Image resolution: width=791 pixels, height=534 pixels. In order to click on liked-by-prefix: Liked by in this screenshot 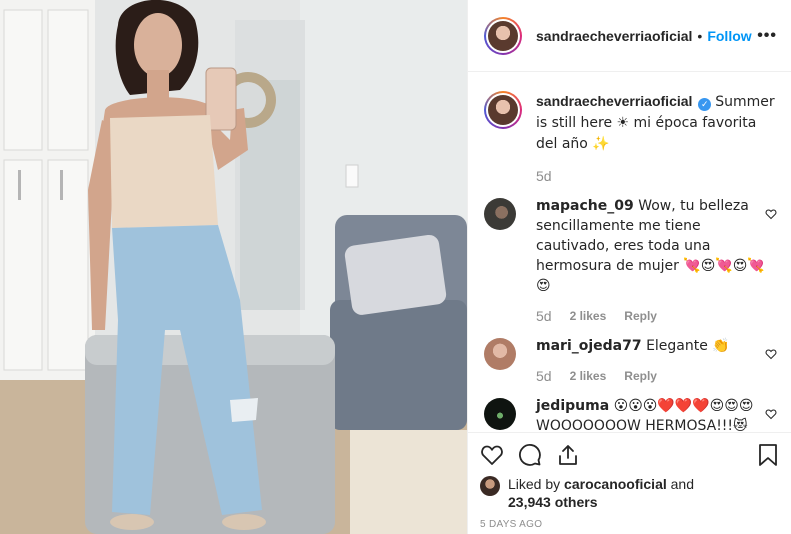, I will do `click(534, 484)`.